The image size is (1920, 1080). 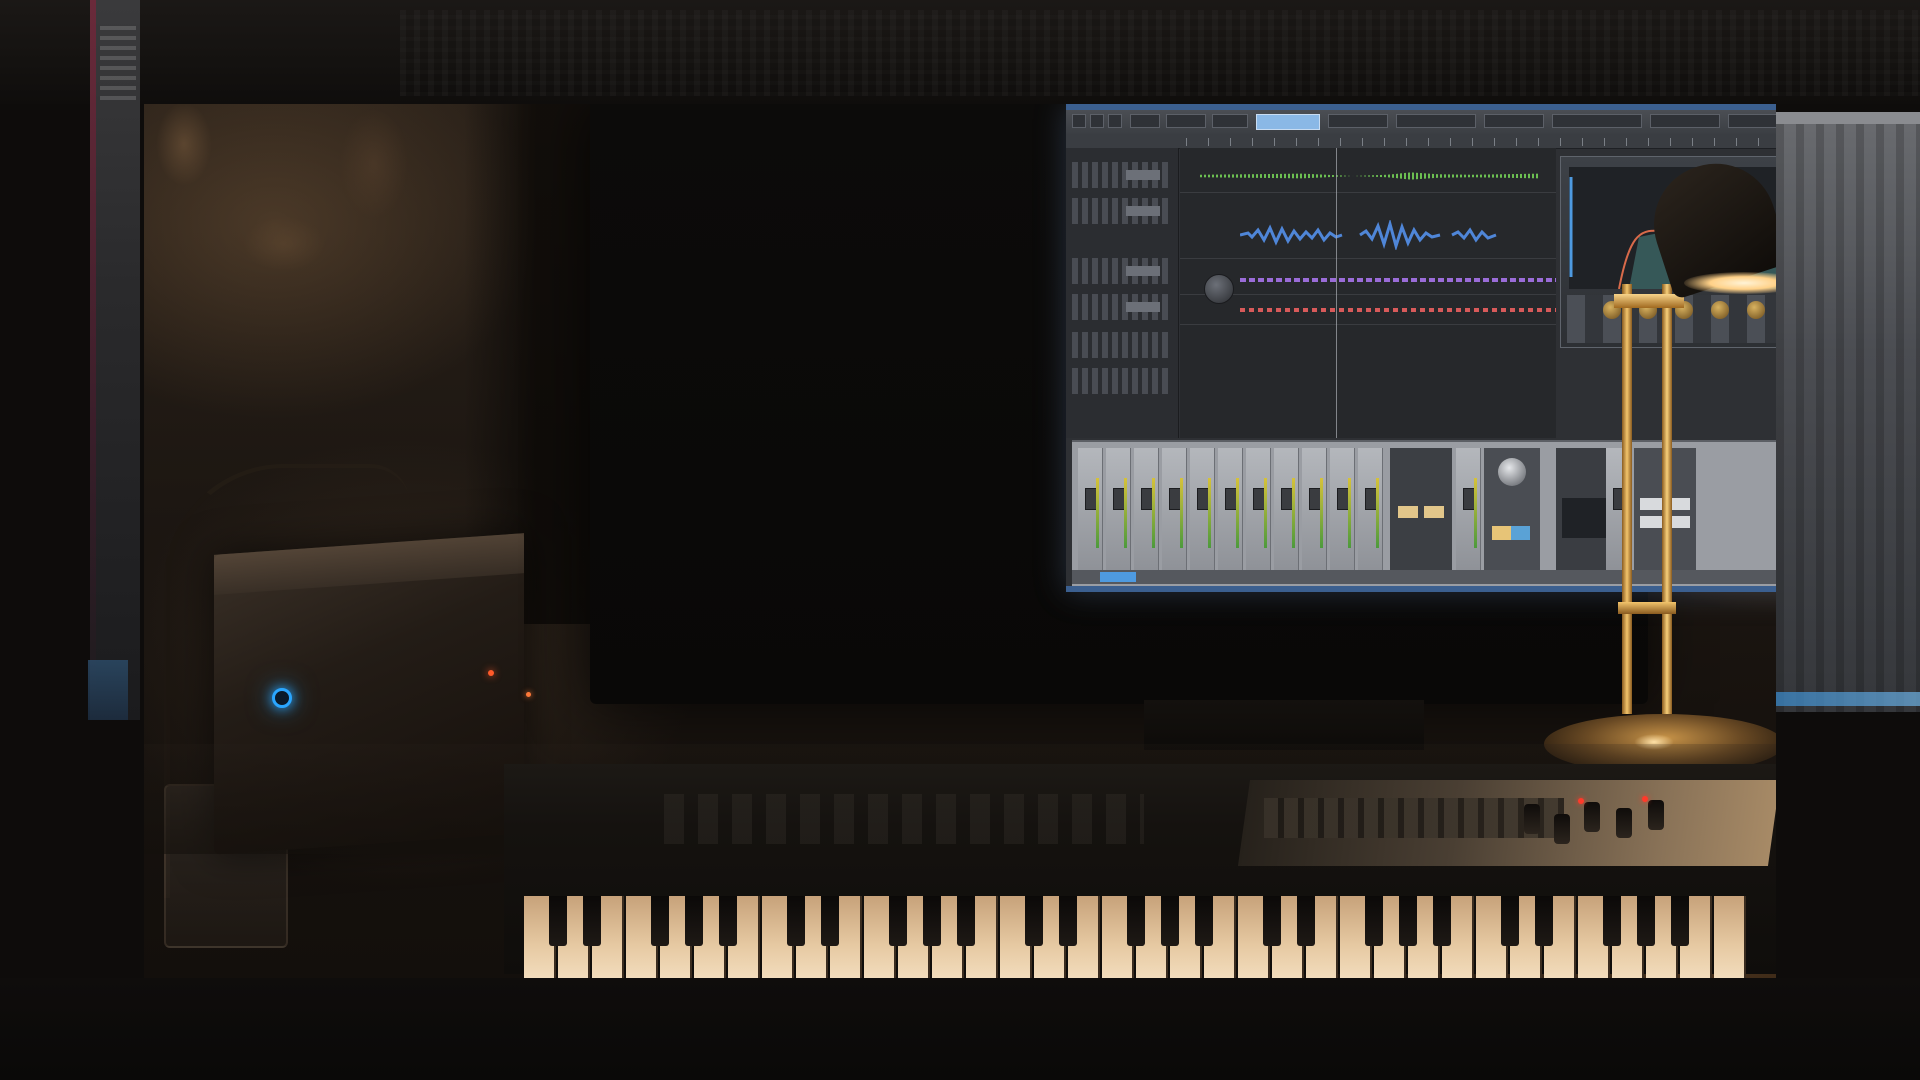 I want to click on tempo-display, so click(x=1288, y=122).